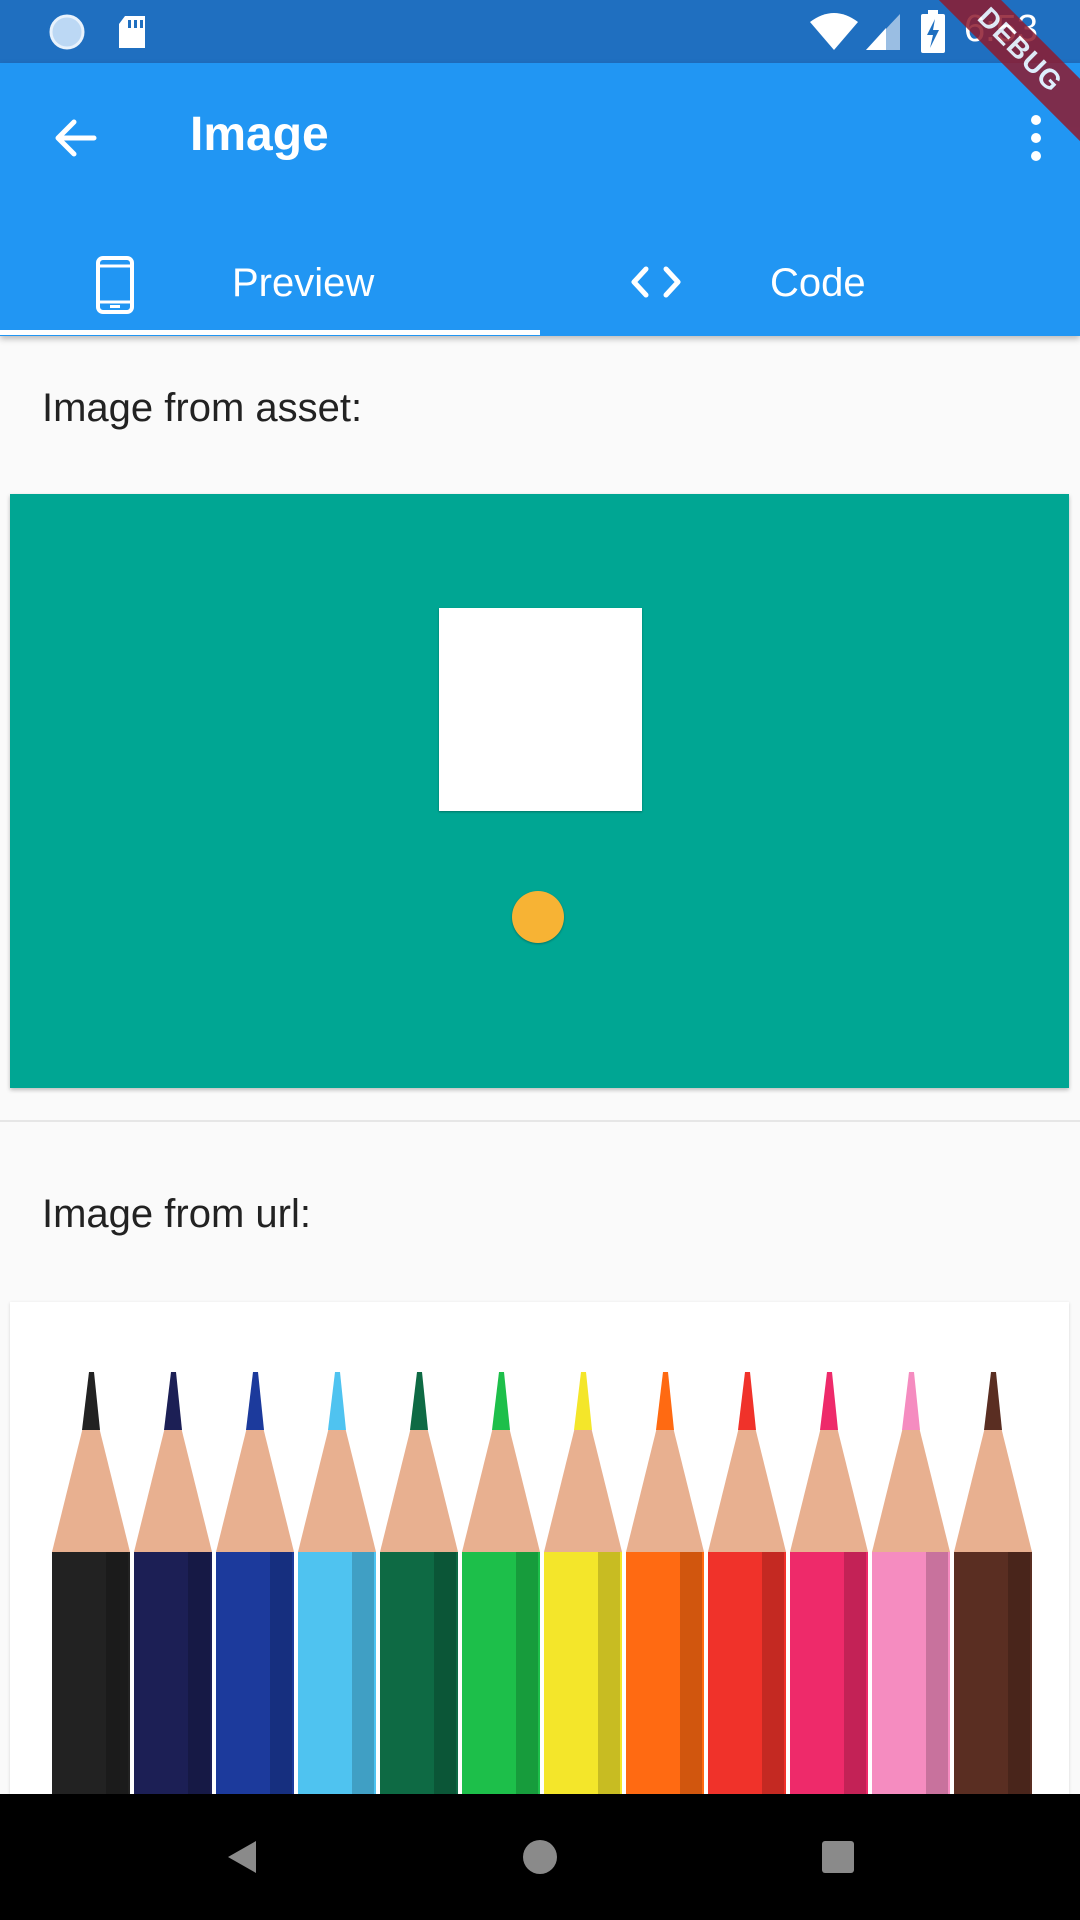 The height and width of the screenshot is (1920, 1080). What do you see at coordinates (303, 283) in the screenshot?
I see `tab-preview-label: Preview` at bounding box center [303, 283].